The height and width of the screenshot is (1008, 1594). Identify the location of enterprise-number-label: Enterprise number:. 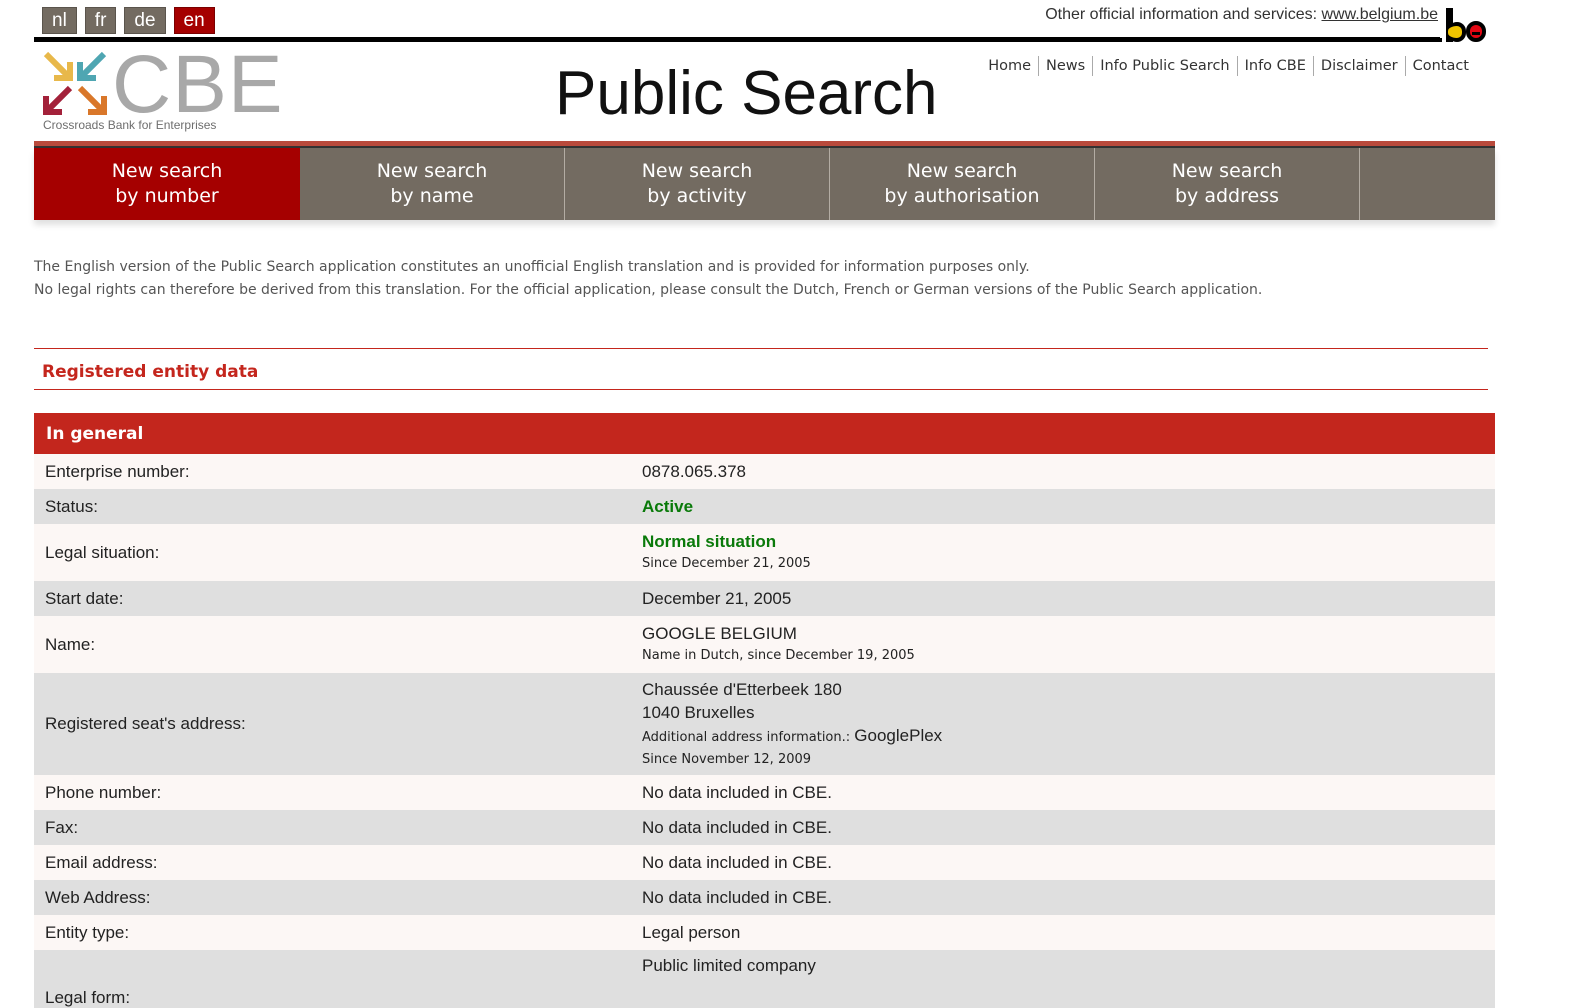
(332, 471).